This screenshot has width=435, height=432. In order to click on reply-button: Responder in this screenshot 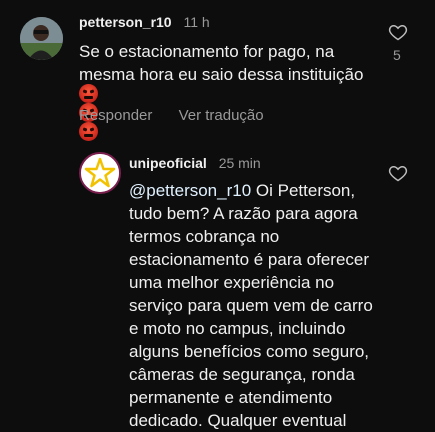, I will do `click(115, 115)`.